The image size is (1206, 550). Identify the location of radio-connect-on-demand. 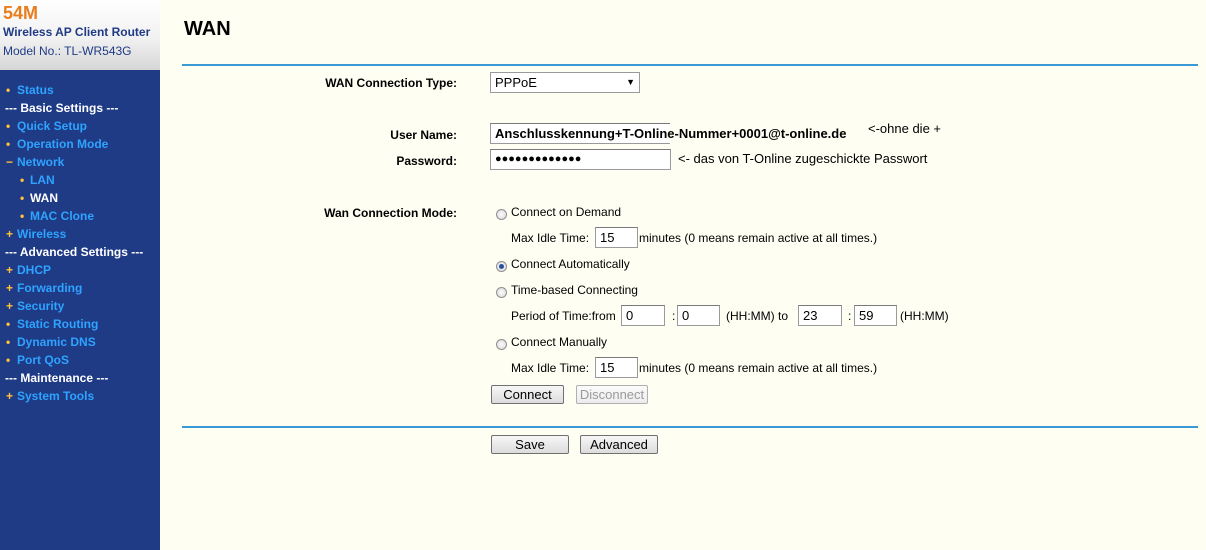
(501, 214).